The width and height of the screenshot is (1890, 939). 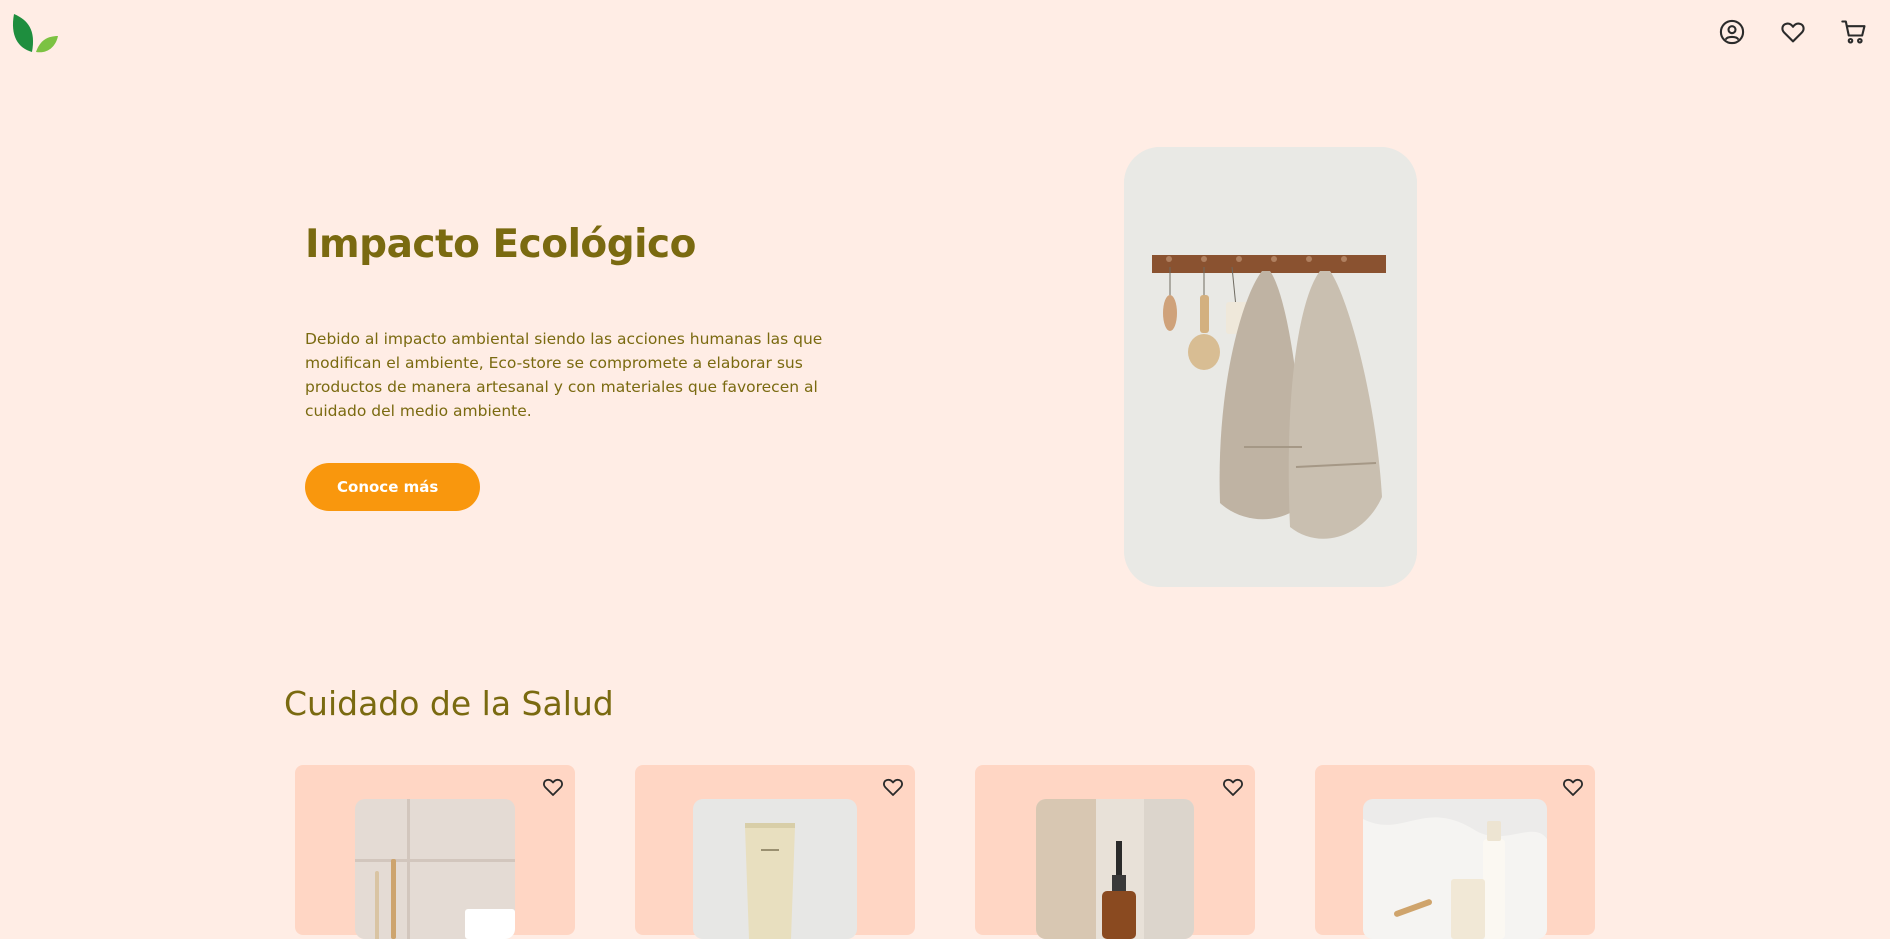 I want to click on cream-tube-photo, so click(x=775, y=869).